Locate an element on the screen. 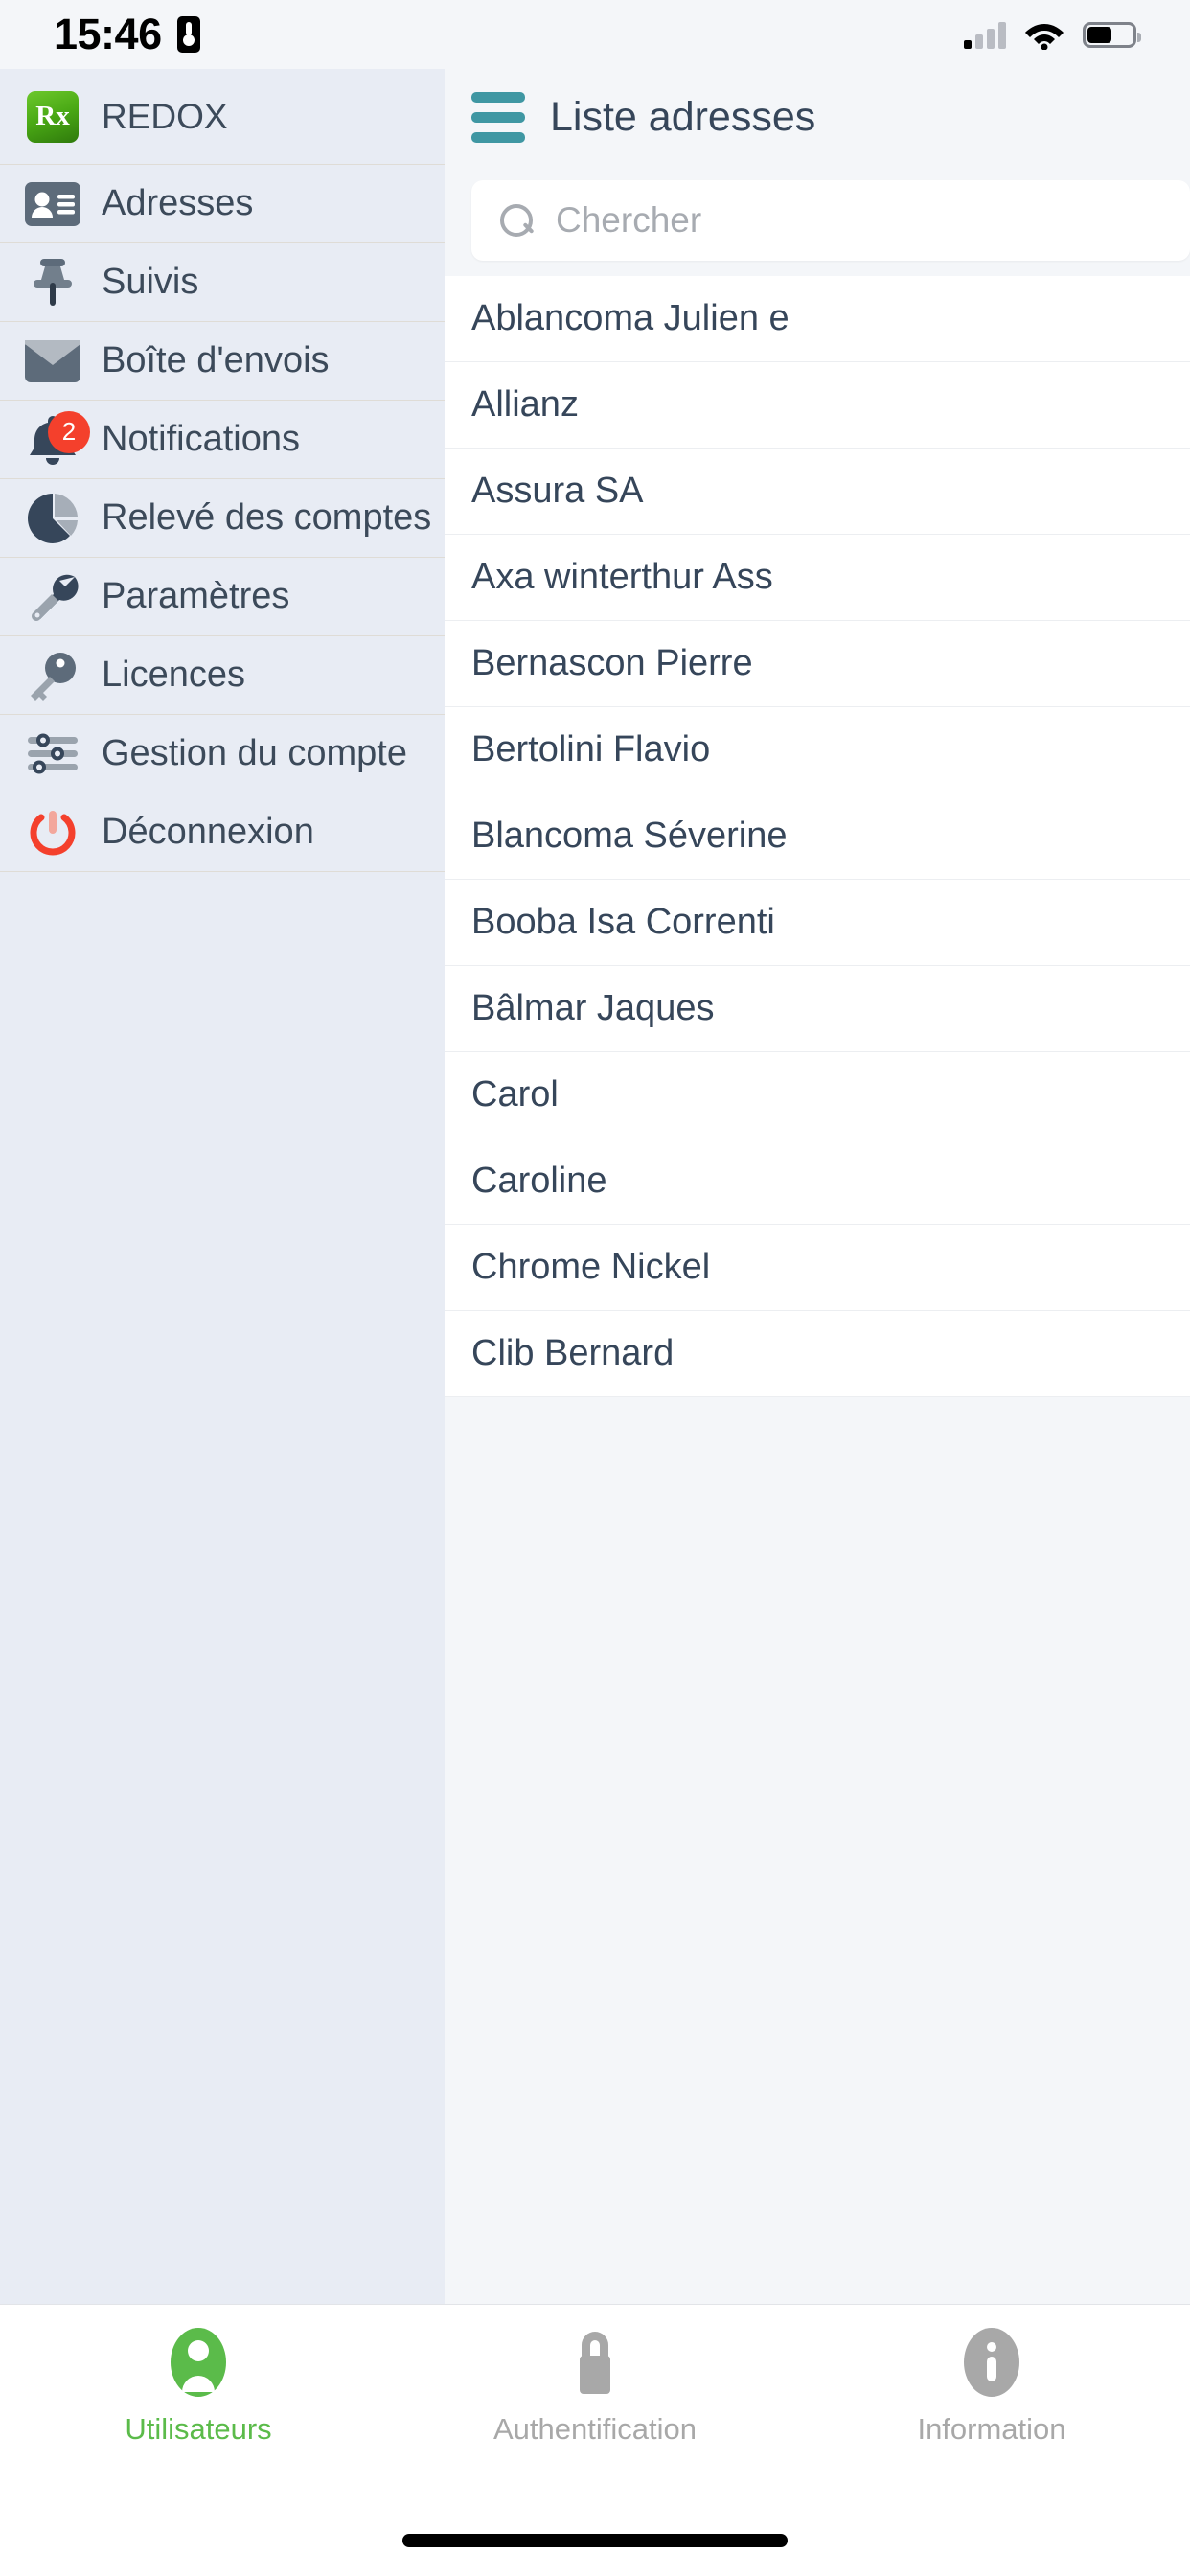 This screenshot has width=1190, height=2576. sidebar-item-adresses: Adresses is located at coordinates (222, 204).